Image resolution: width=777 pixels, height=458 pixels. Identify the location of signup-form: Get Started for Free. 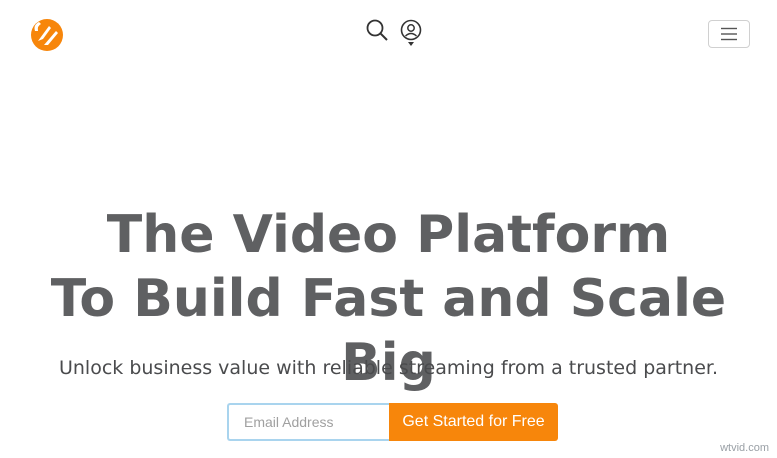
(392, 422).